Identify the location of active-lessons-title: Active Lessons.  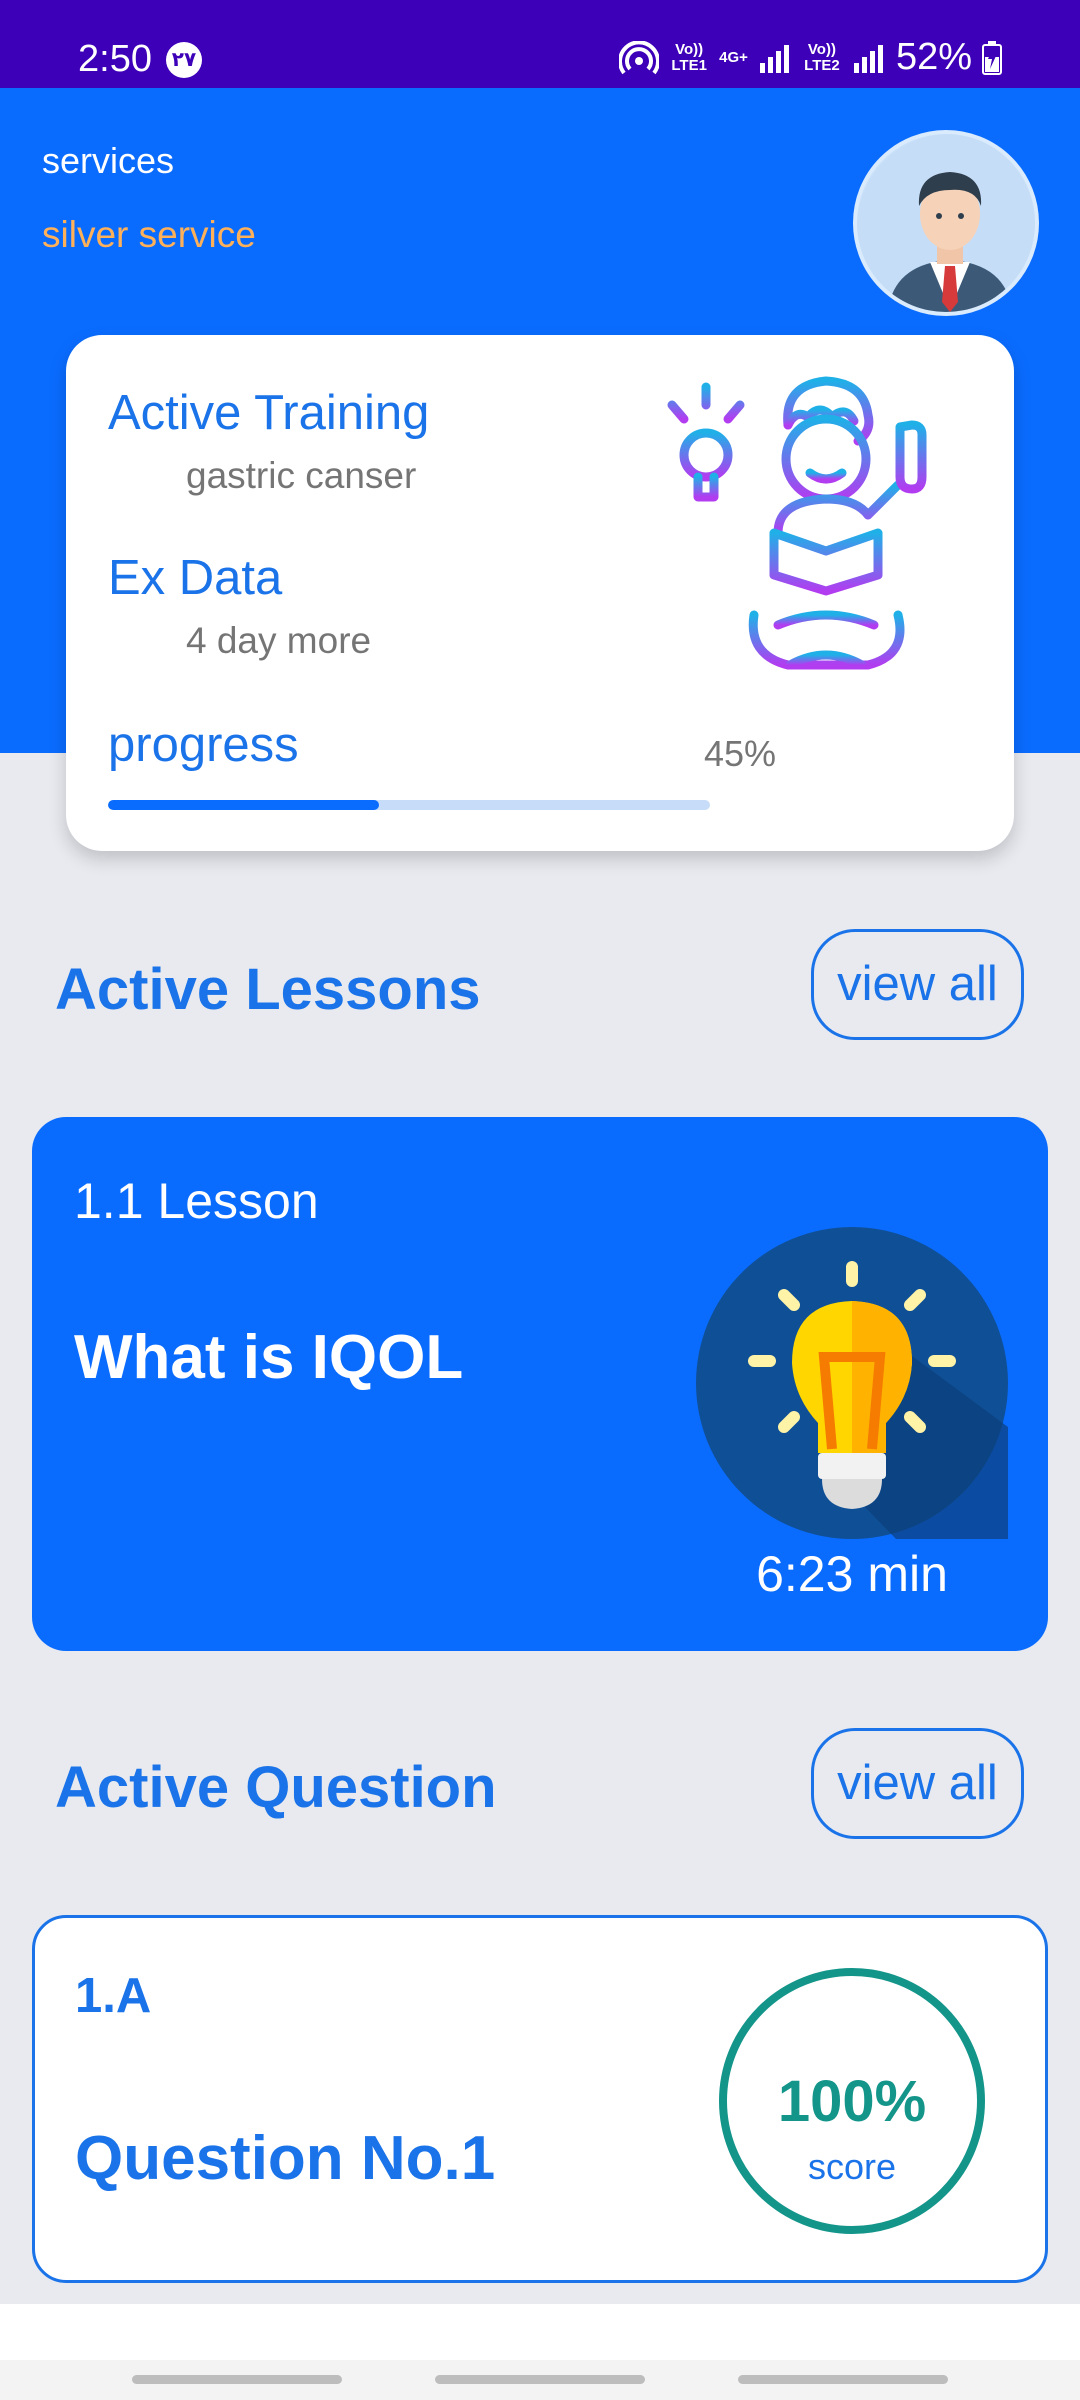
(268, 989).